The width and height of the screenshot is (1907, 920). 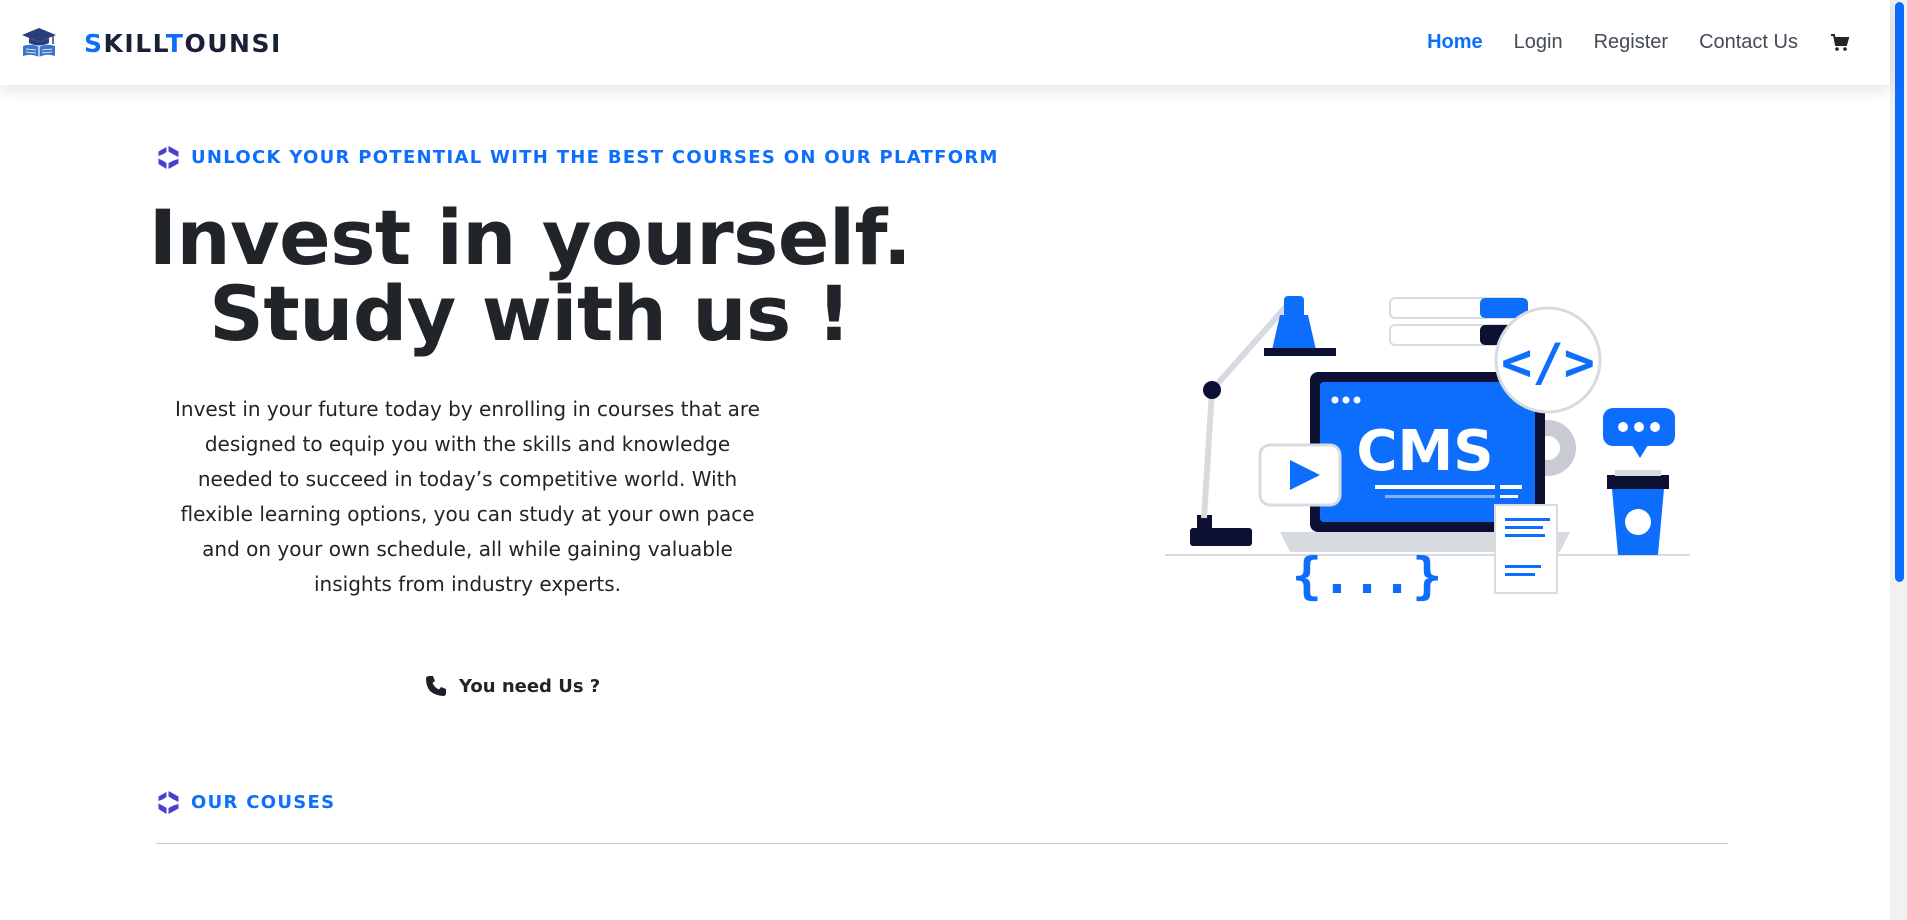 What do you see at coordinates (1638, 512) in the screenshot?
I see `coffee-cup-icon` at bounding box center [1638, 512].